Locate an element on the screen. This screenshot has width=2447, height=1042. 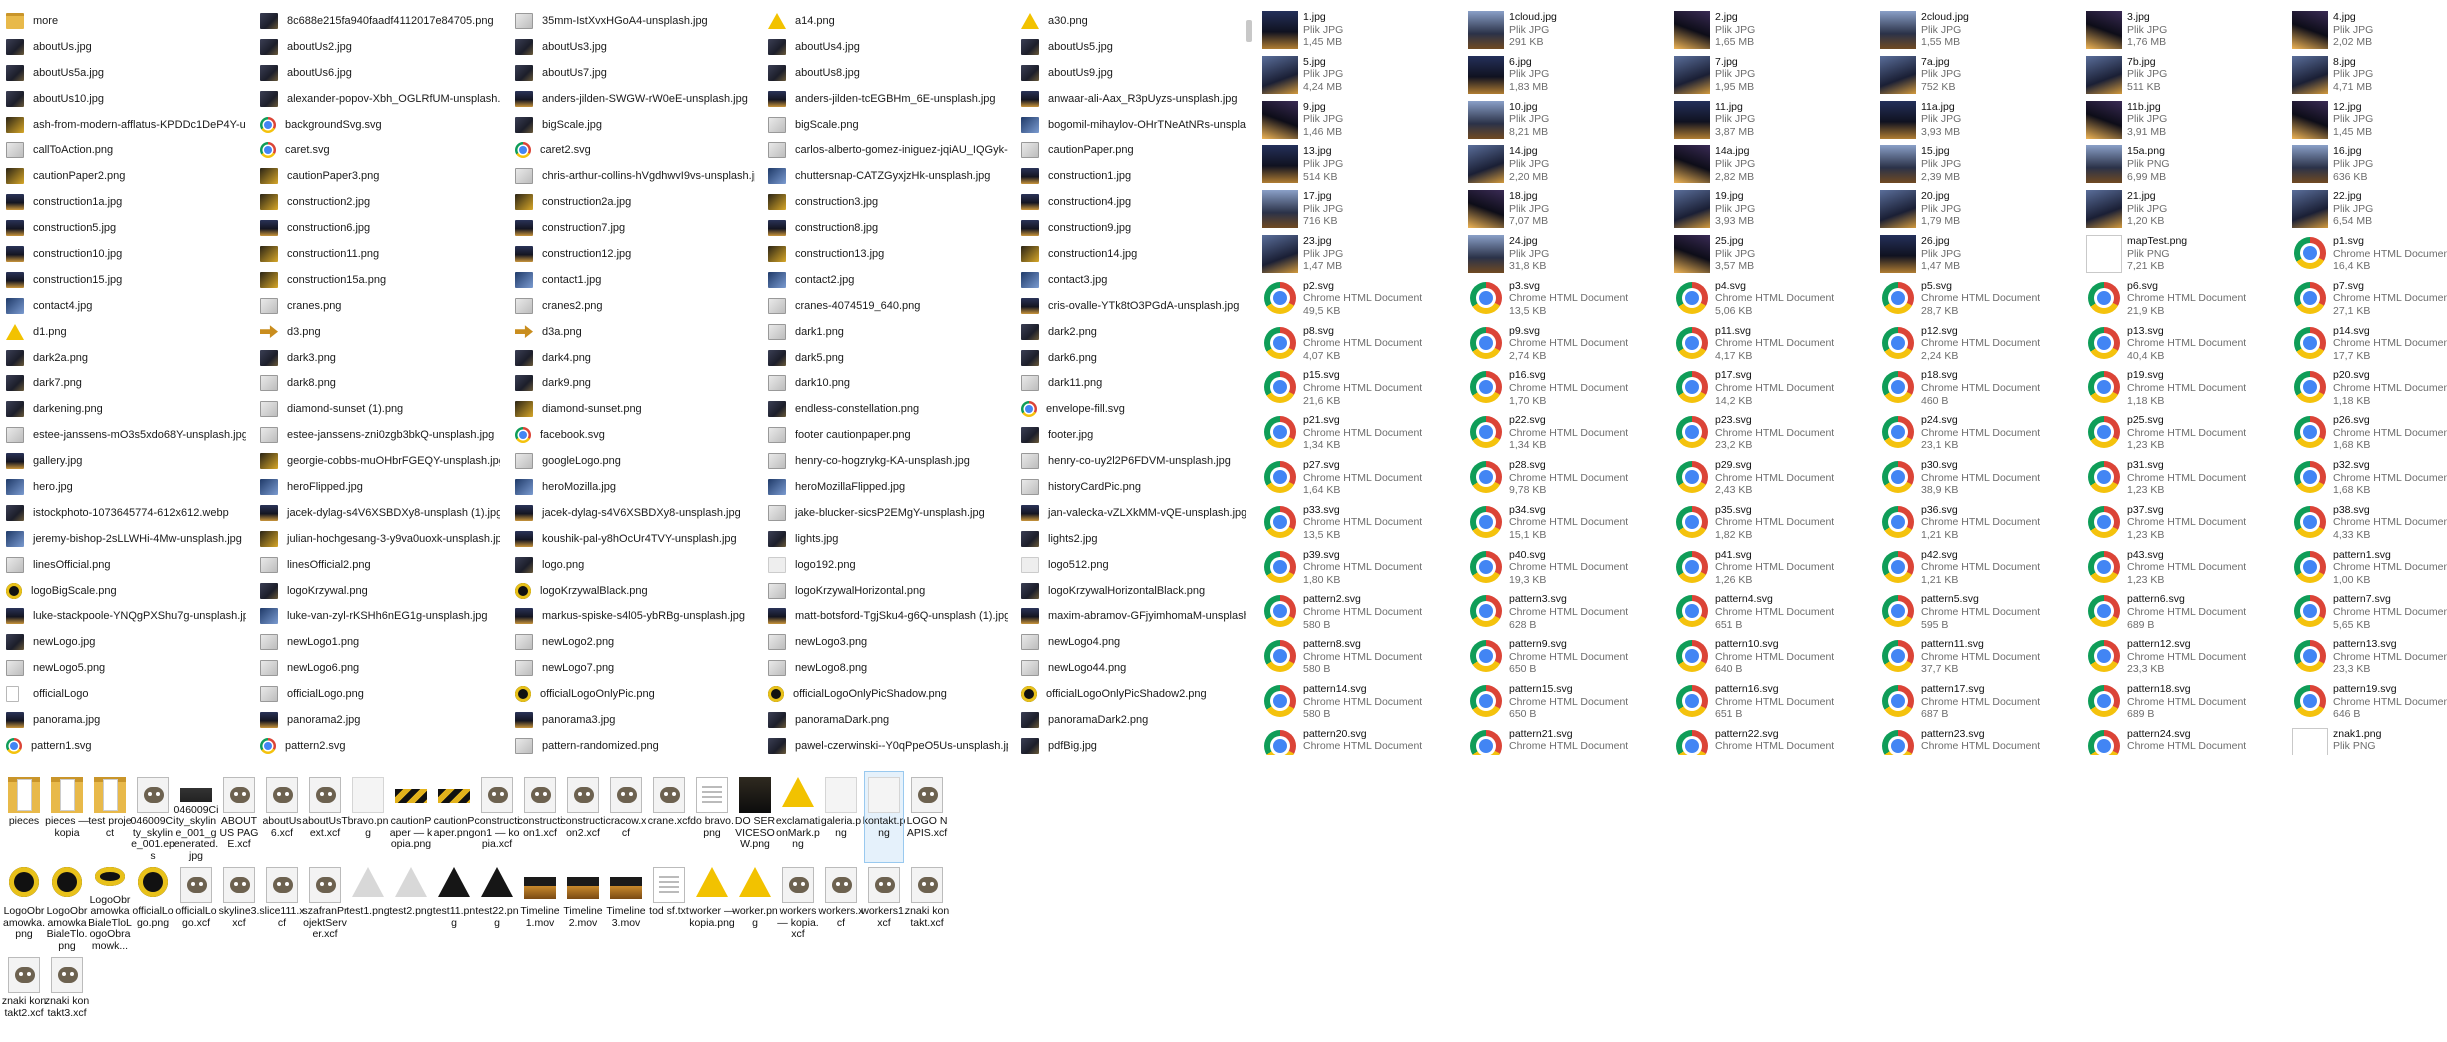
file-tile: p36.svg Chrome HTML Document 1,21 KB is located at coordinates (1982, 523).